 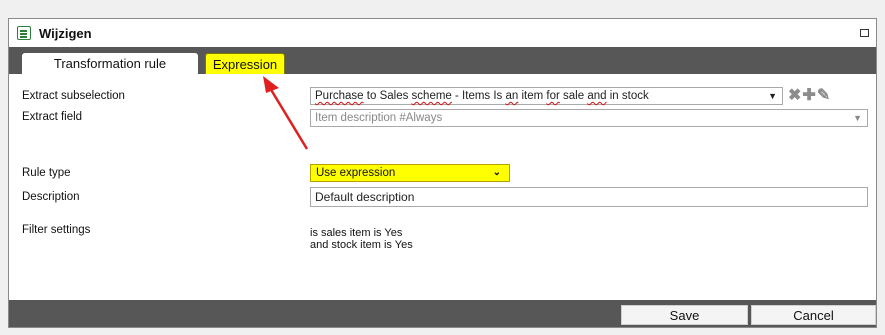 I want to click on save-button: Save, so click(x=684, y=315).